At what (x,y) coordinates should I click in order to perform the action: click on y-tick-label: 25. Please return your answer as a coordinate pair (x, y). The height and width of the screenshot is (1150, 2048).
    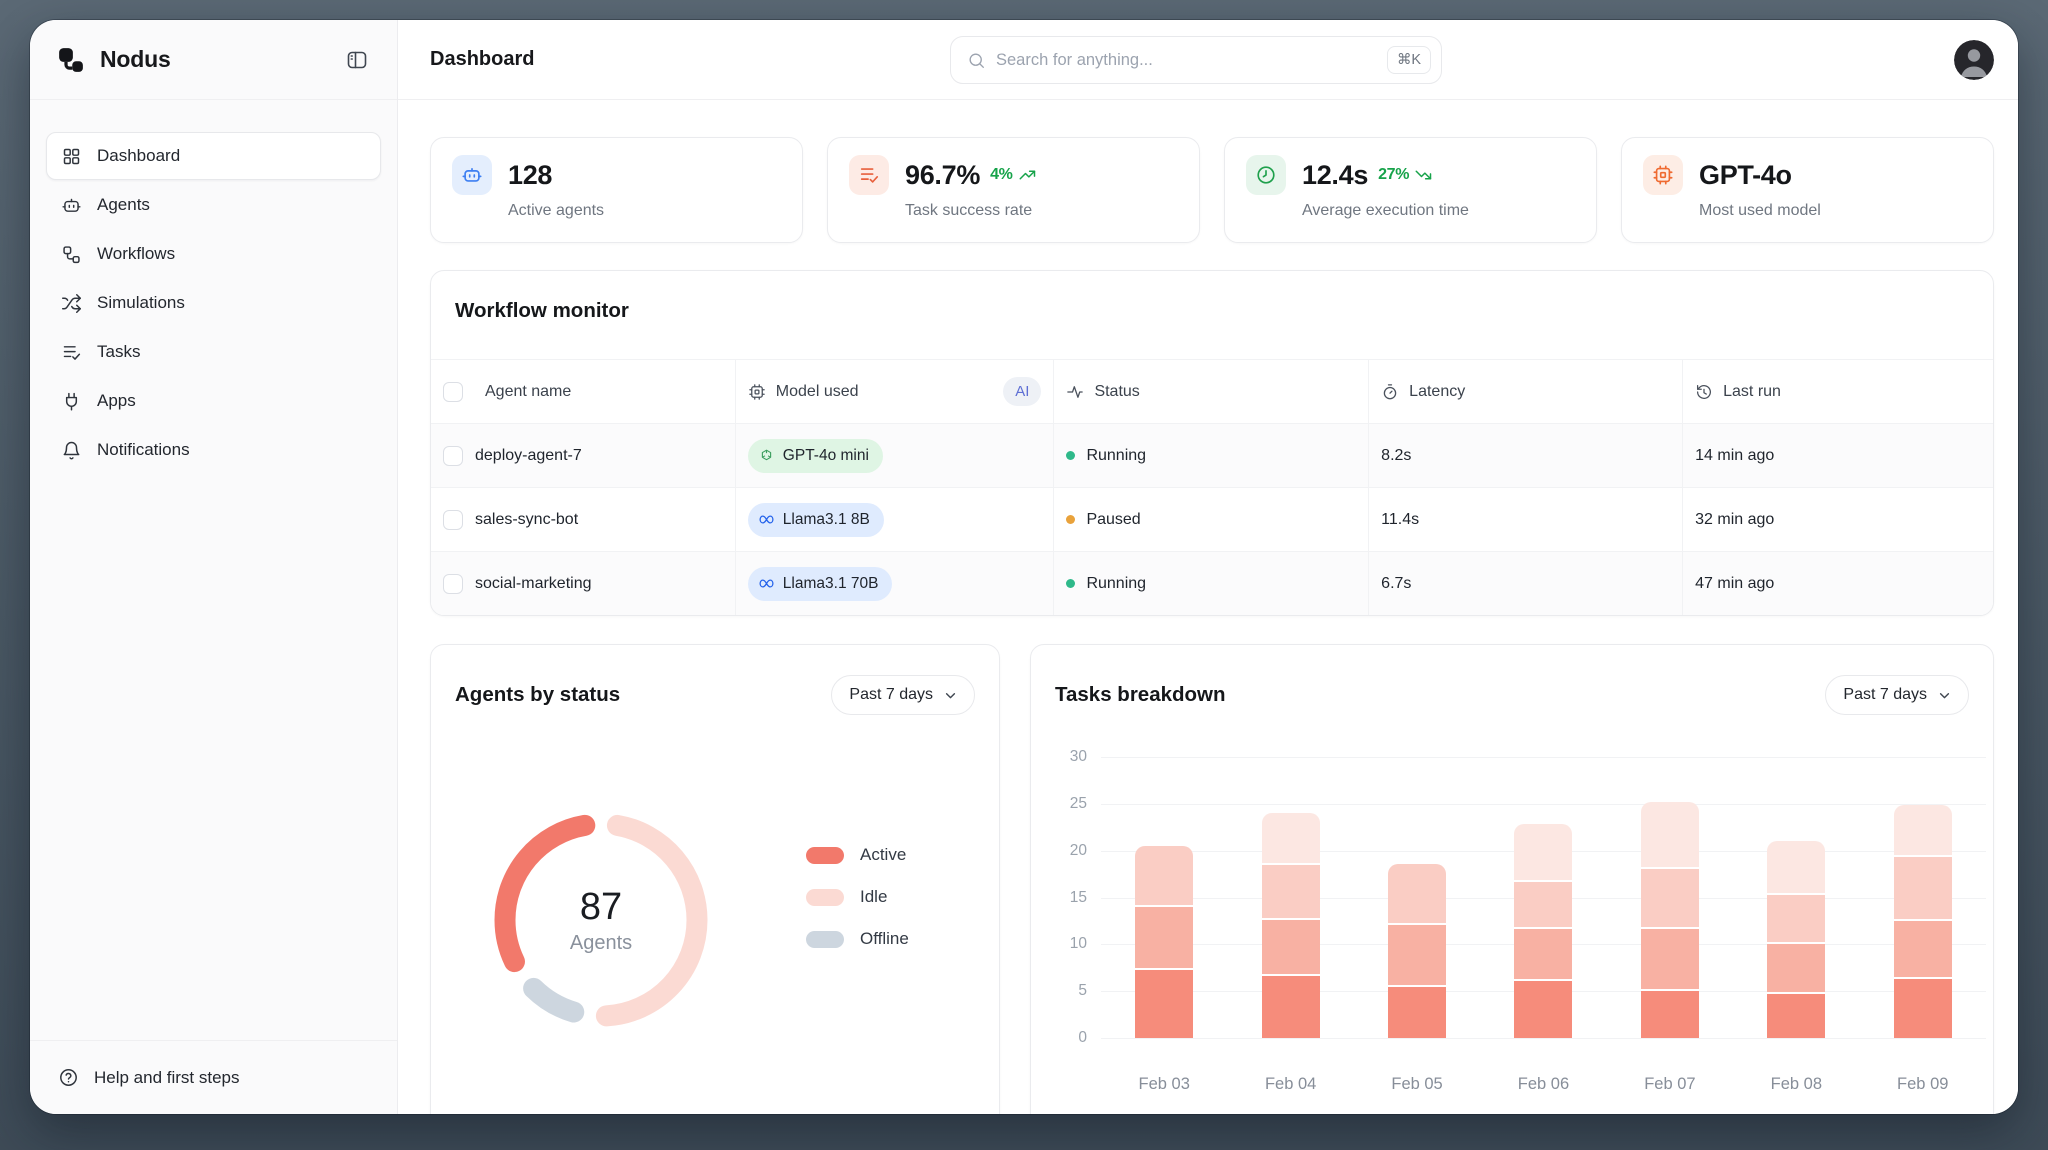
    Looking at the image, I should click on (1078, 803).